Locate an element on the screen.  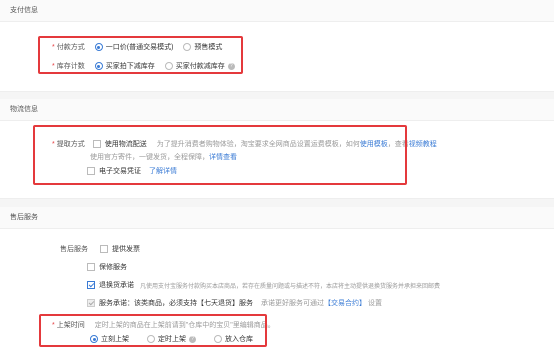
aftersale-service-row: 售后服务 提供发票 is located at coordinates (100, 249).